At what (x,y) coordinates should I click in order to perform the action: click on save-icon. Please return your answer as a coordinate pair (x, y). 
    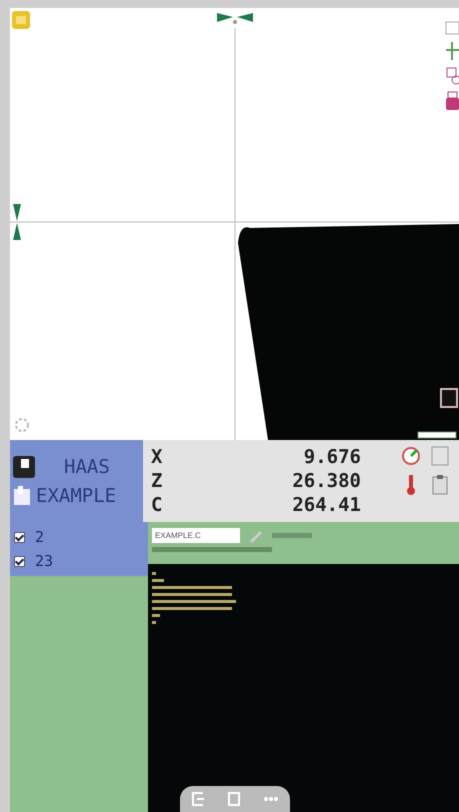
    Looking at the image, I should click on (24, 467).